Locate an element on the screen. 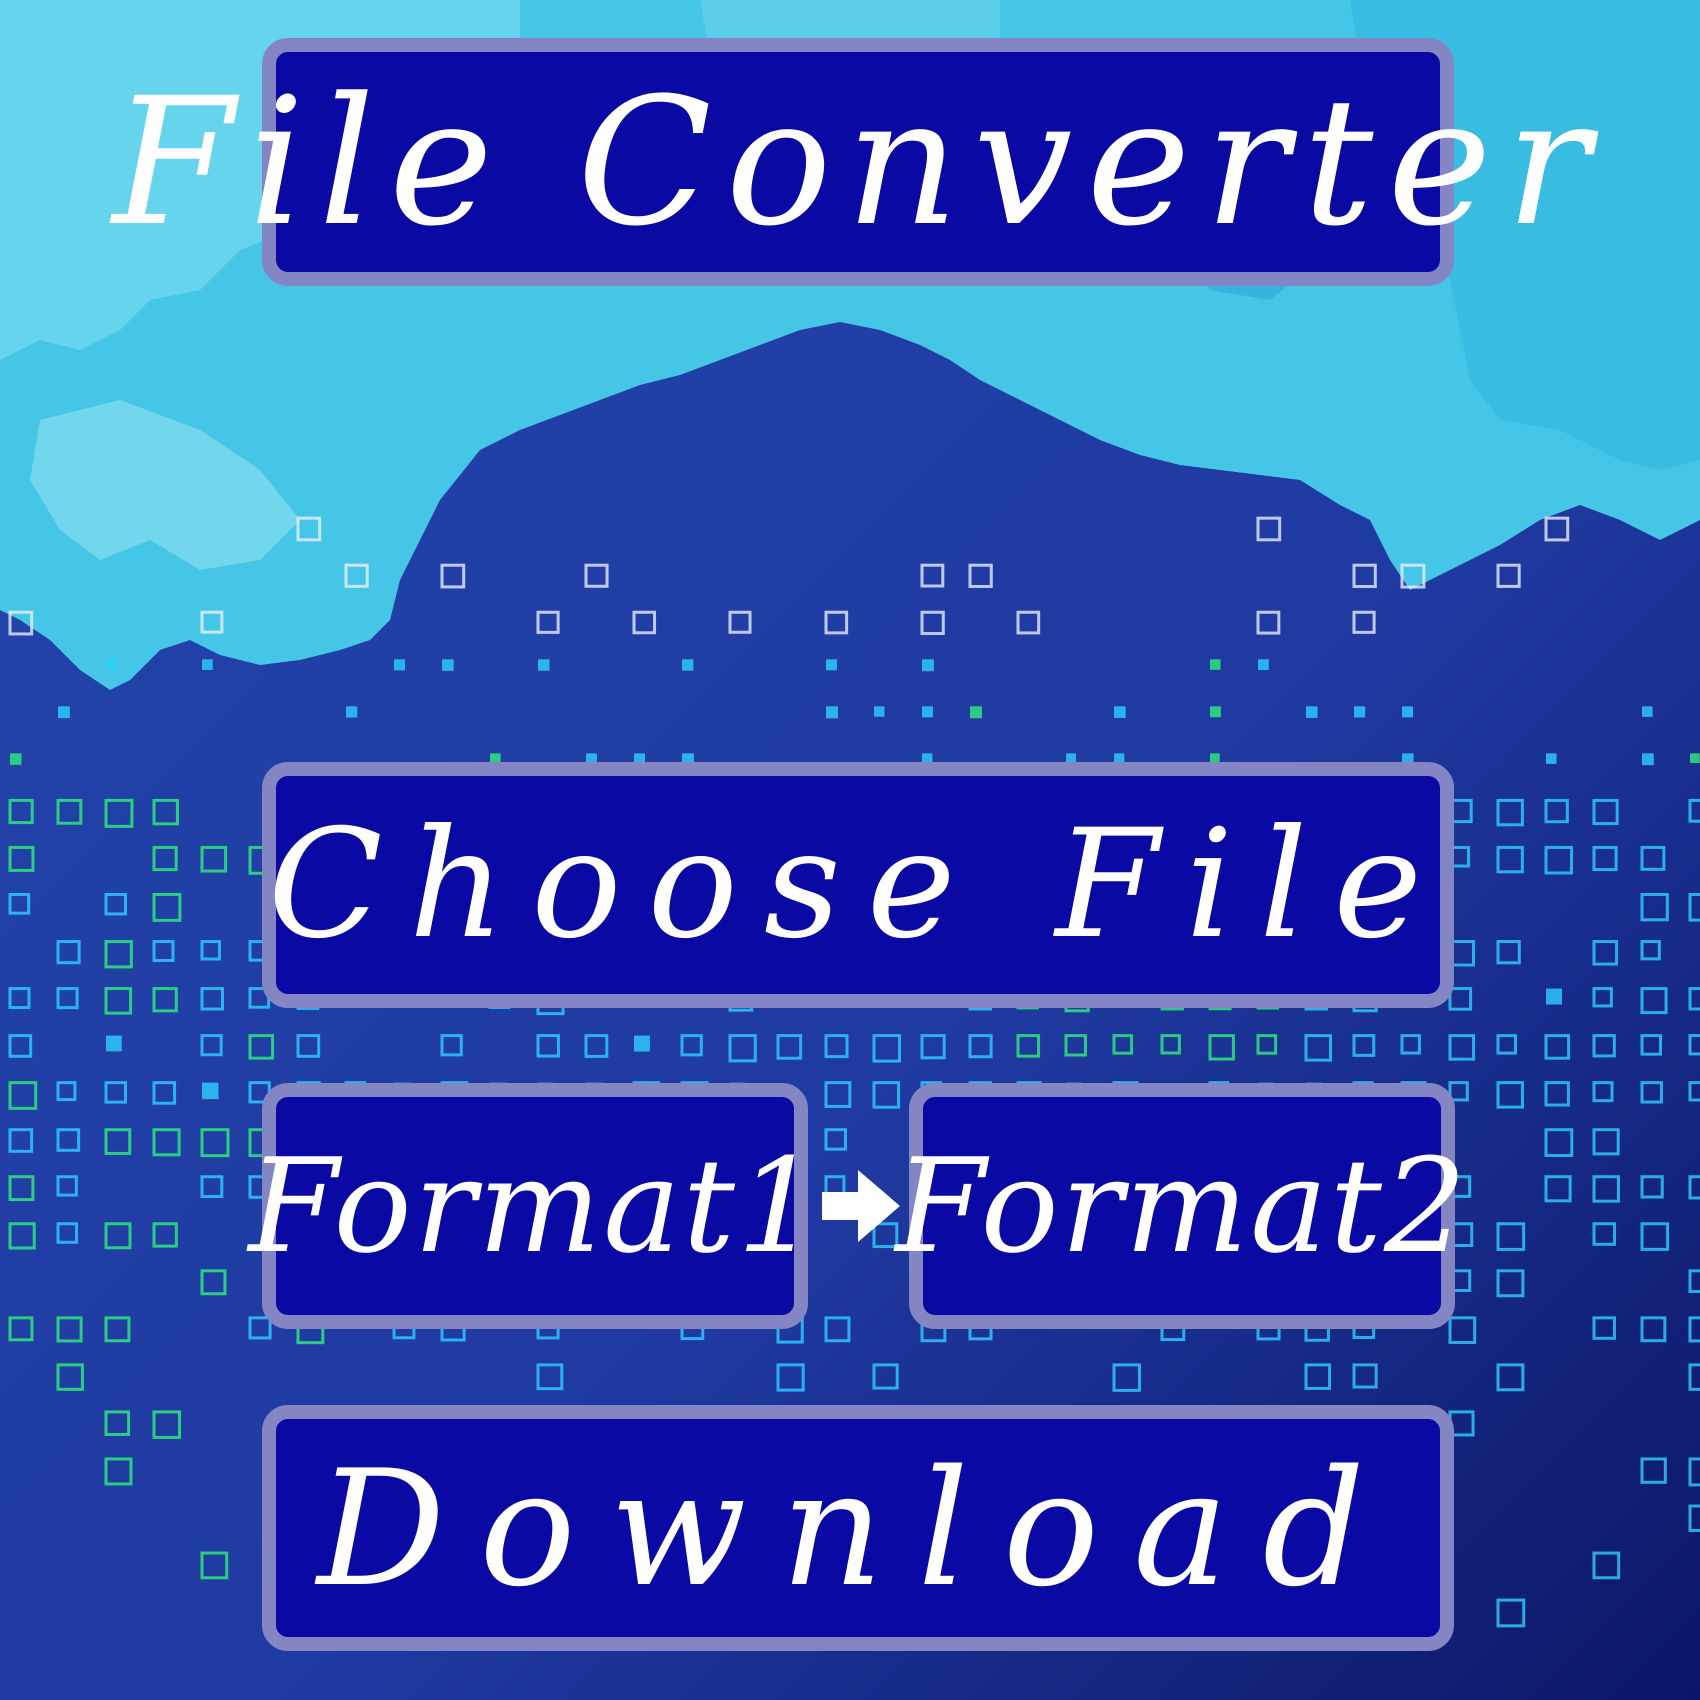  source-format-label: Format1 is located at coordinates (535, 1206).